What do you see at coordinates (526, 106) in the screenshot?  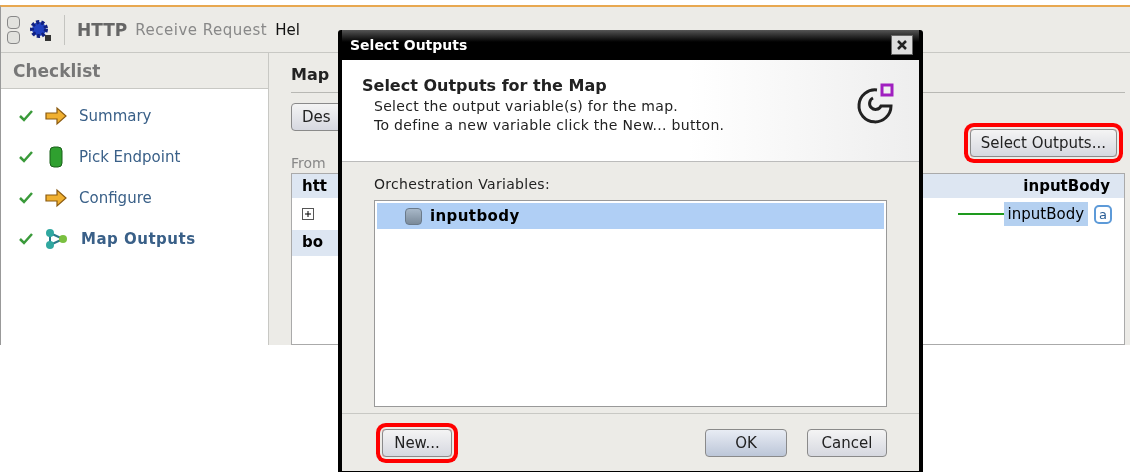 I see `instruction-text: Select the output variable(s) for the map.` at bounding box center [526, 106].